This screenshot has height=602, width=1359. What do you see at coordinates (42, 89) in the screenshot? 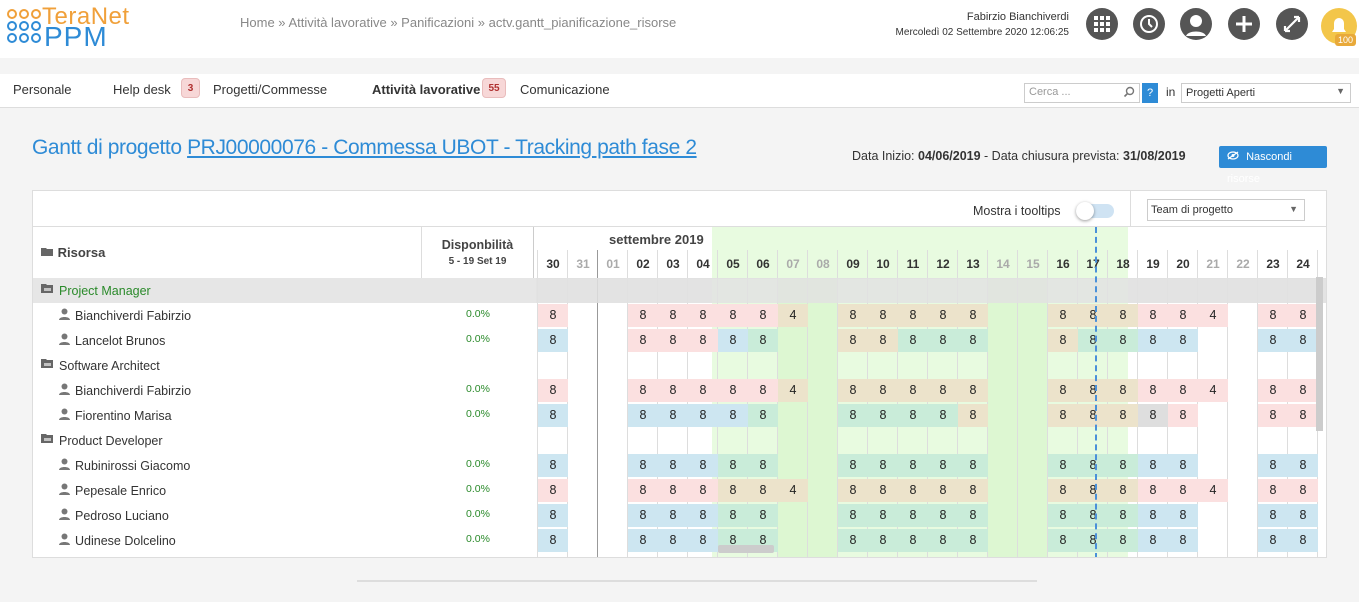
I see `nav-personale: Personale` at bounding box center [42, 89].